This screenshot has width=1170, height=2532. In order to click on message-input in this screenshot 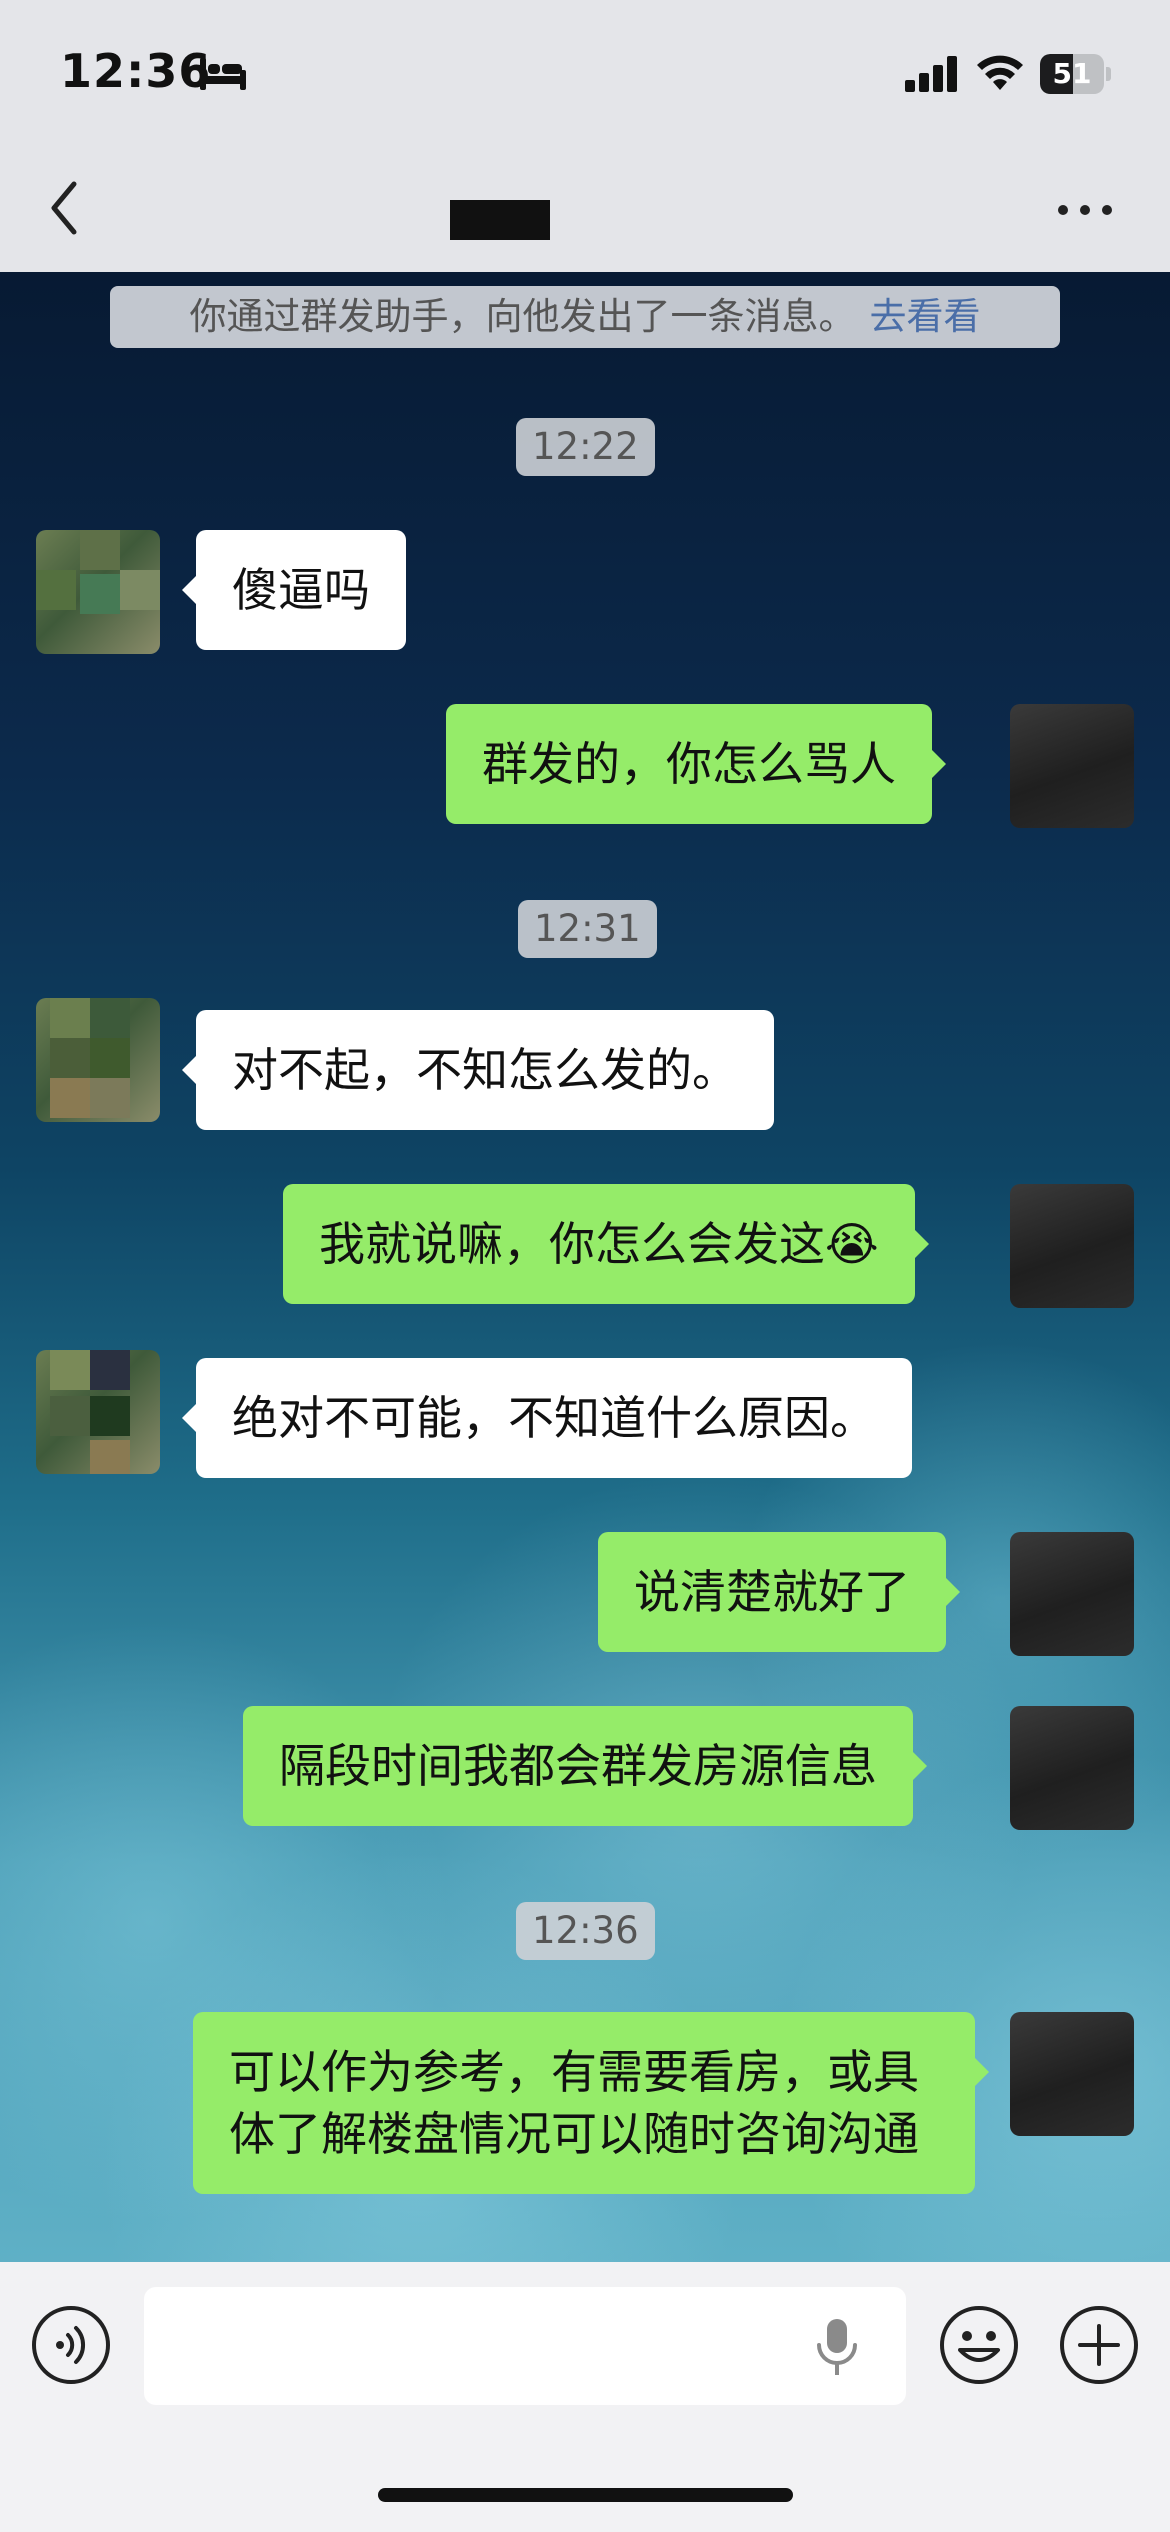, I will do `click(525, 2346)`.